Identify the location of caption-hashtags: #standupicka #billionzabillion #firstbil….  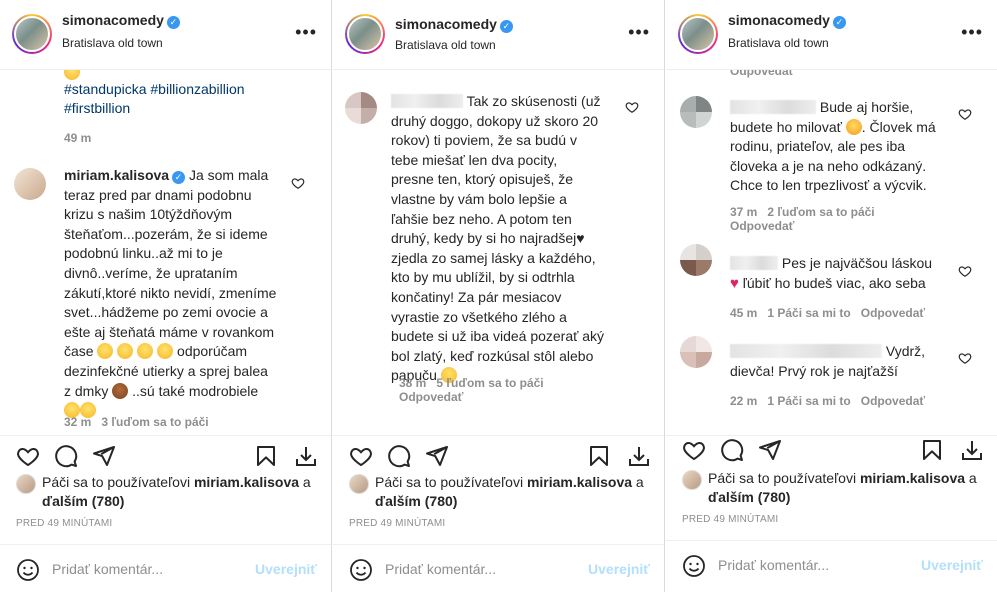
(187, 98).